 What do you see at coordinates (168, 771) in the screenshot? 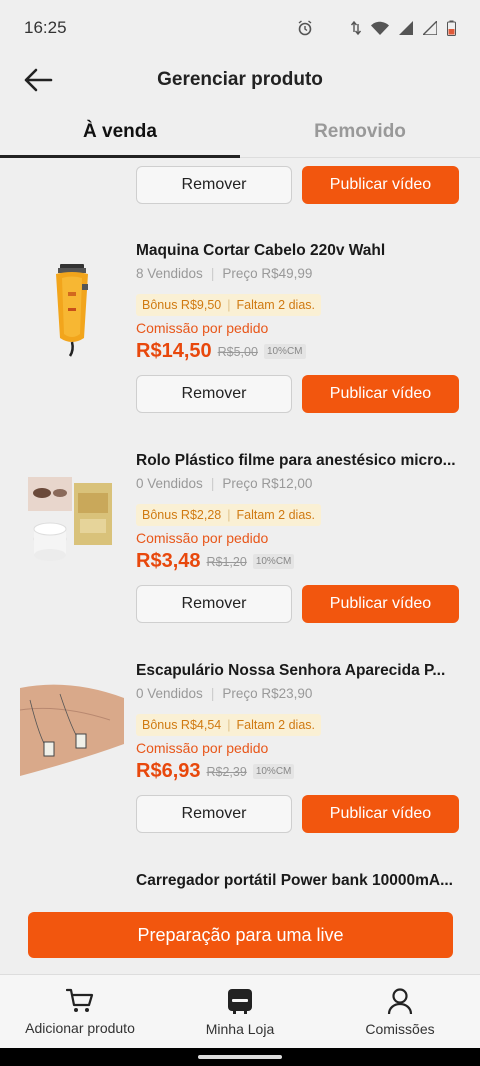
I see `commission-value: R$6,93` at bounding box center [168, 771].